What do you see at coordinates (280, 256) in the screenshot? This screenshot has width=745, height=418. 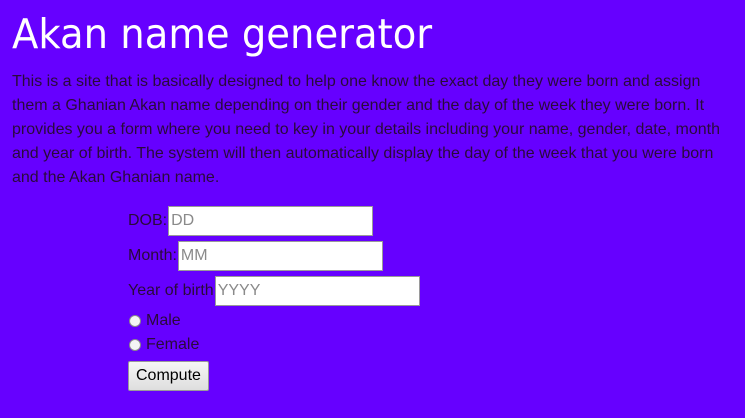 I see `month-input` at bounding box center [280, 256].